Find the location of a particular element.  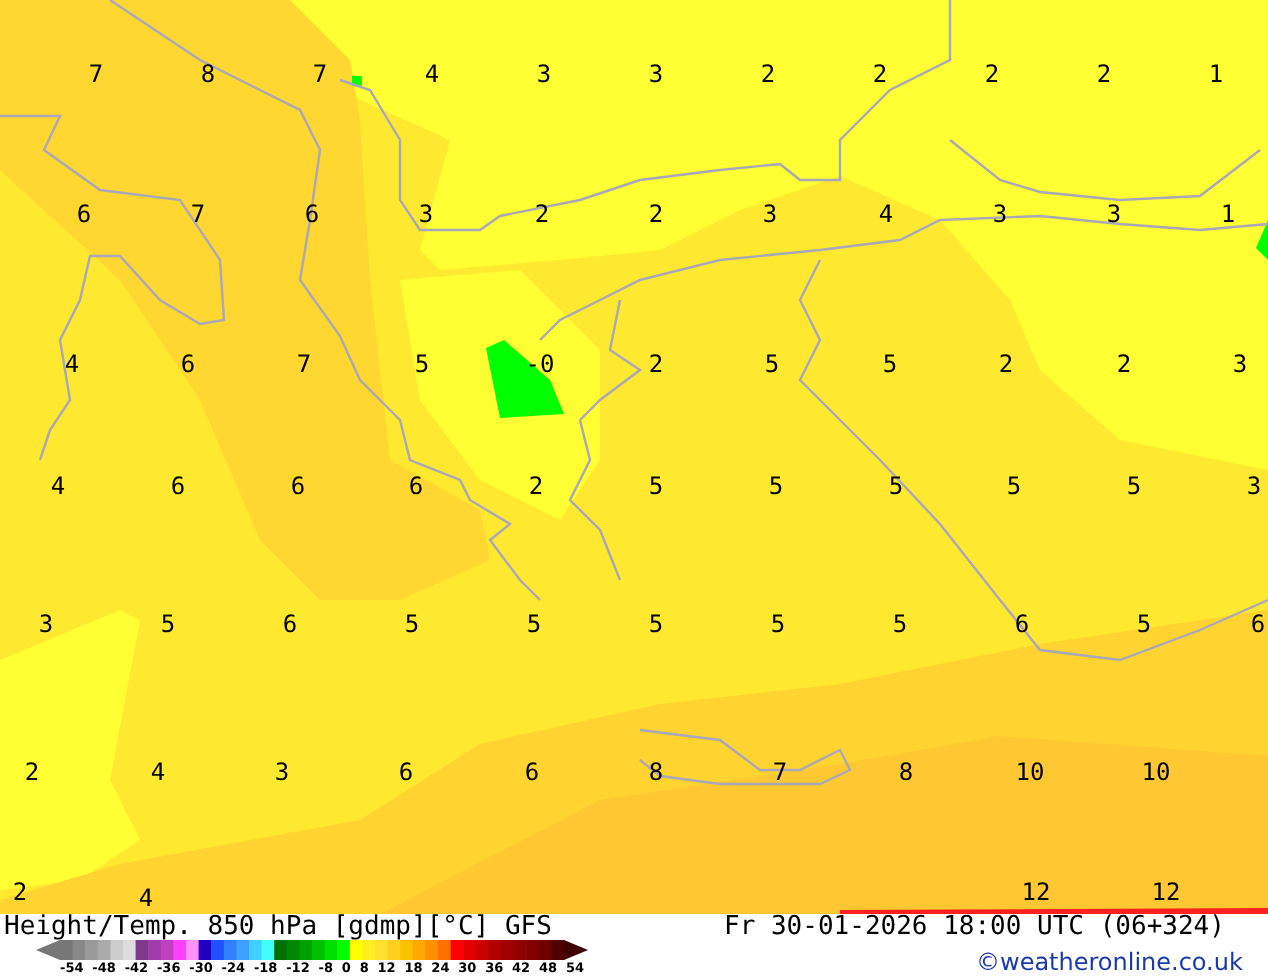

valid-time: Fr 30-01-2026 18:00 UTC (06+324) is located at coordinates (974, 928).